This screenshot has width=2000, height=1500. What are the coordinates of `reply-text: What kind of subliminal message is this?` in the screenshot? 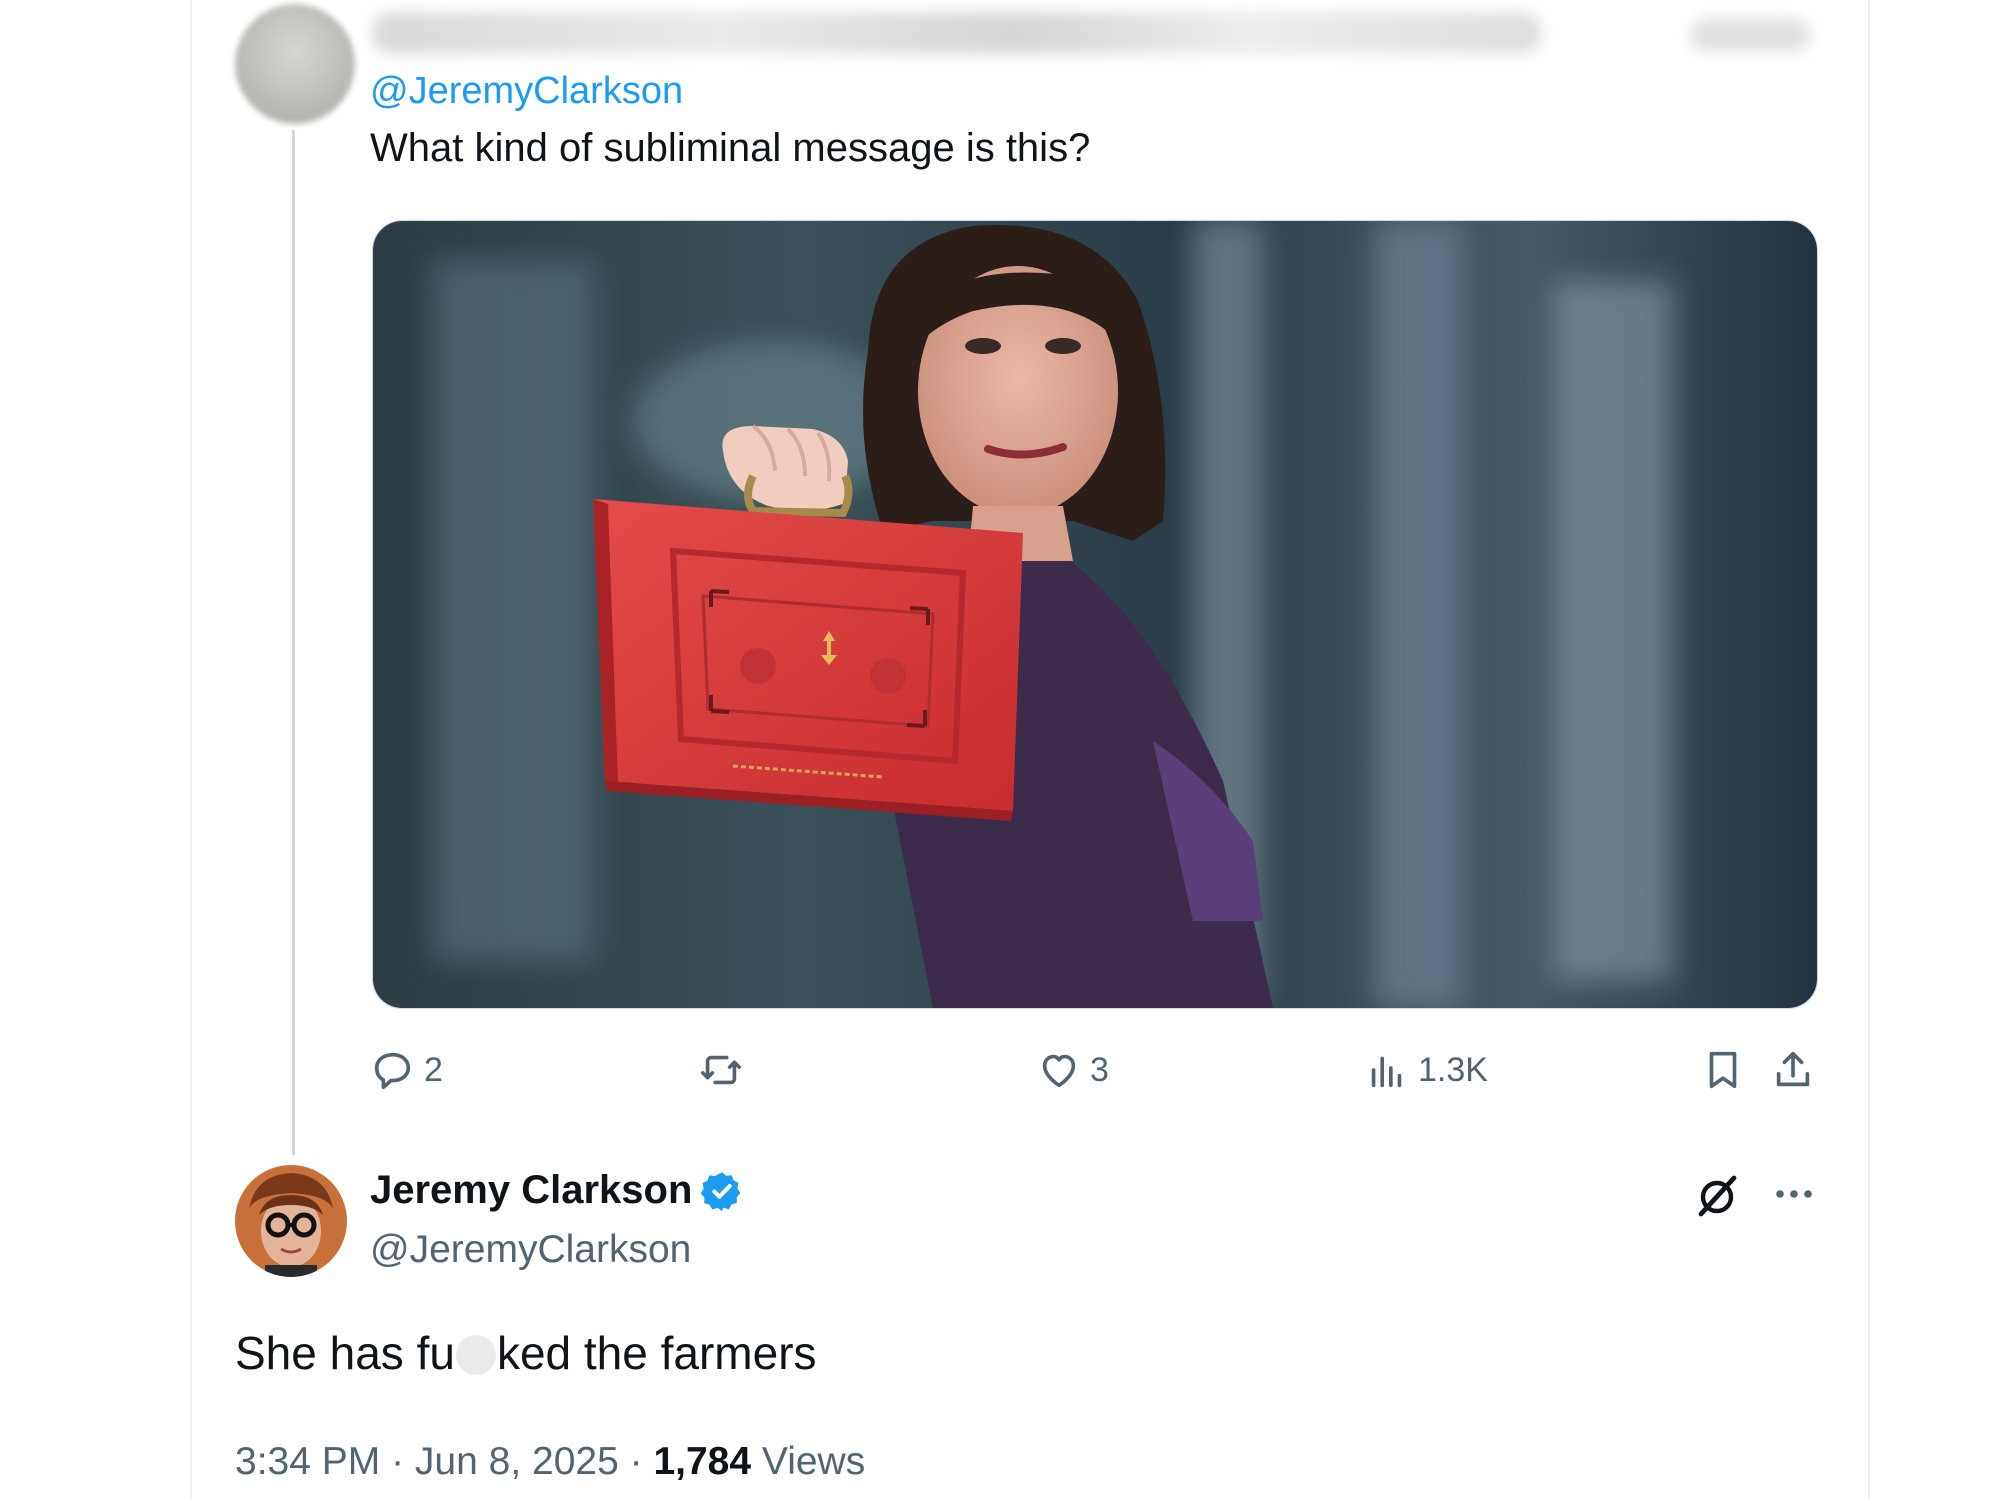 It's located at (730, 148).